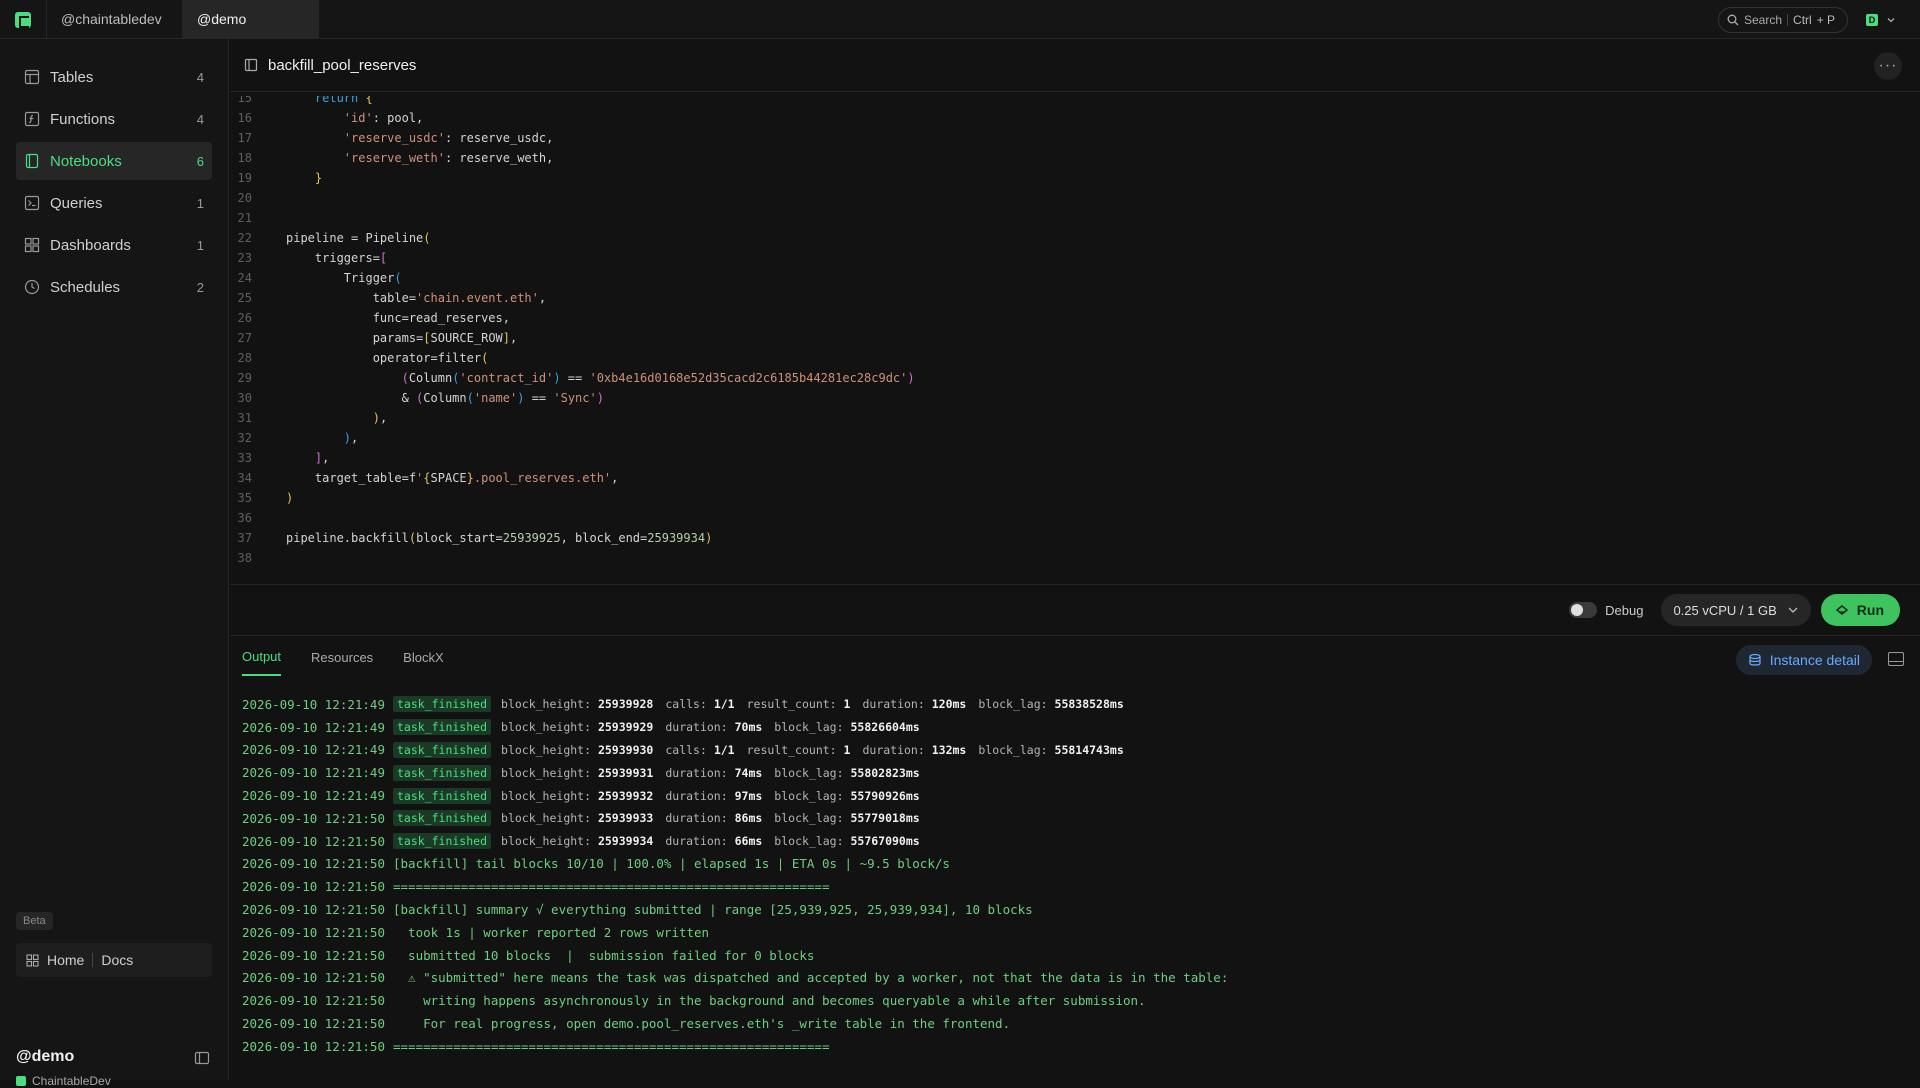  What do you see at coordinates (114, 77) in the screenshot?
I see `sidebar-item-tables: Tables 4` at bounding box center [114, 77].